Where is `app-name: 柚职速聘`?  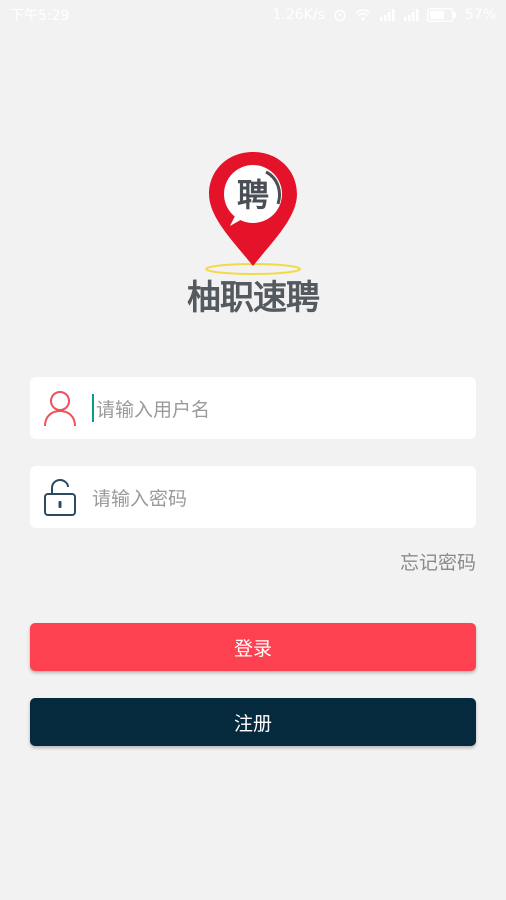 app-name: 柚职速聘 is located at coordinates (253, 298).